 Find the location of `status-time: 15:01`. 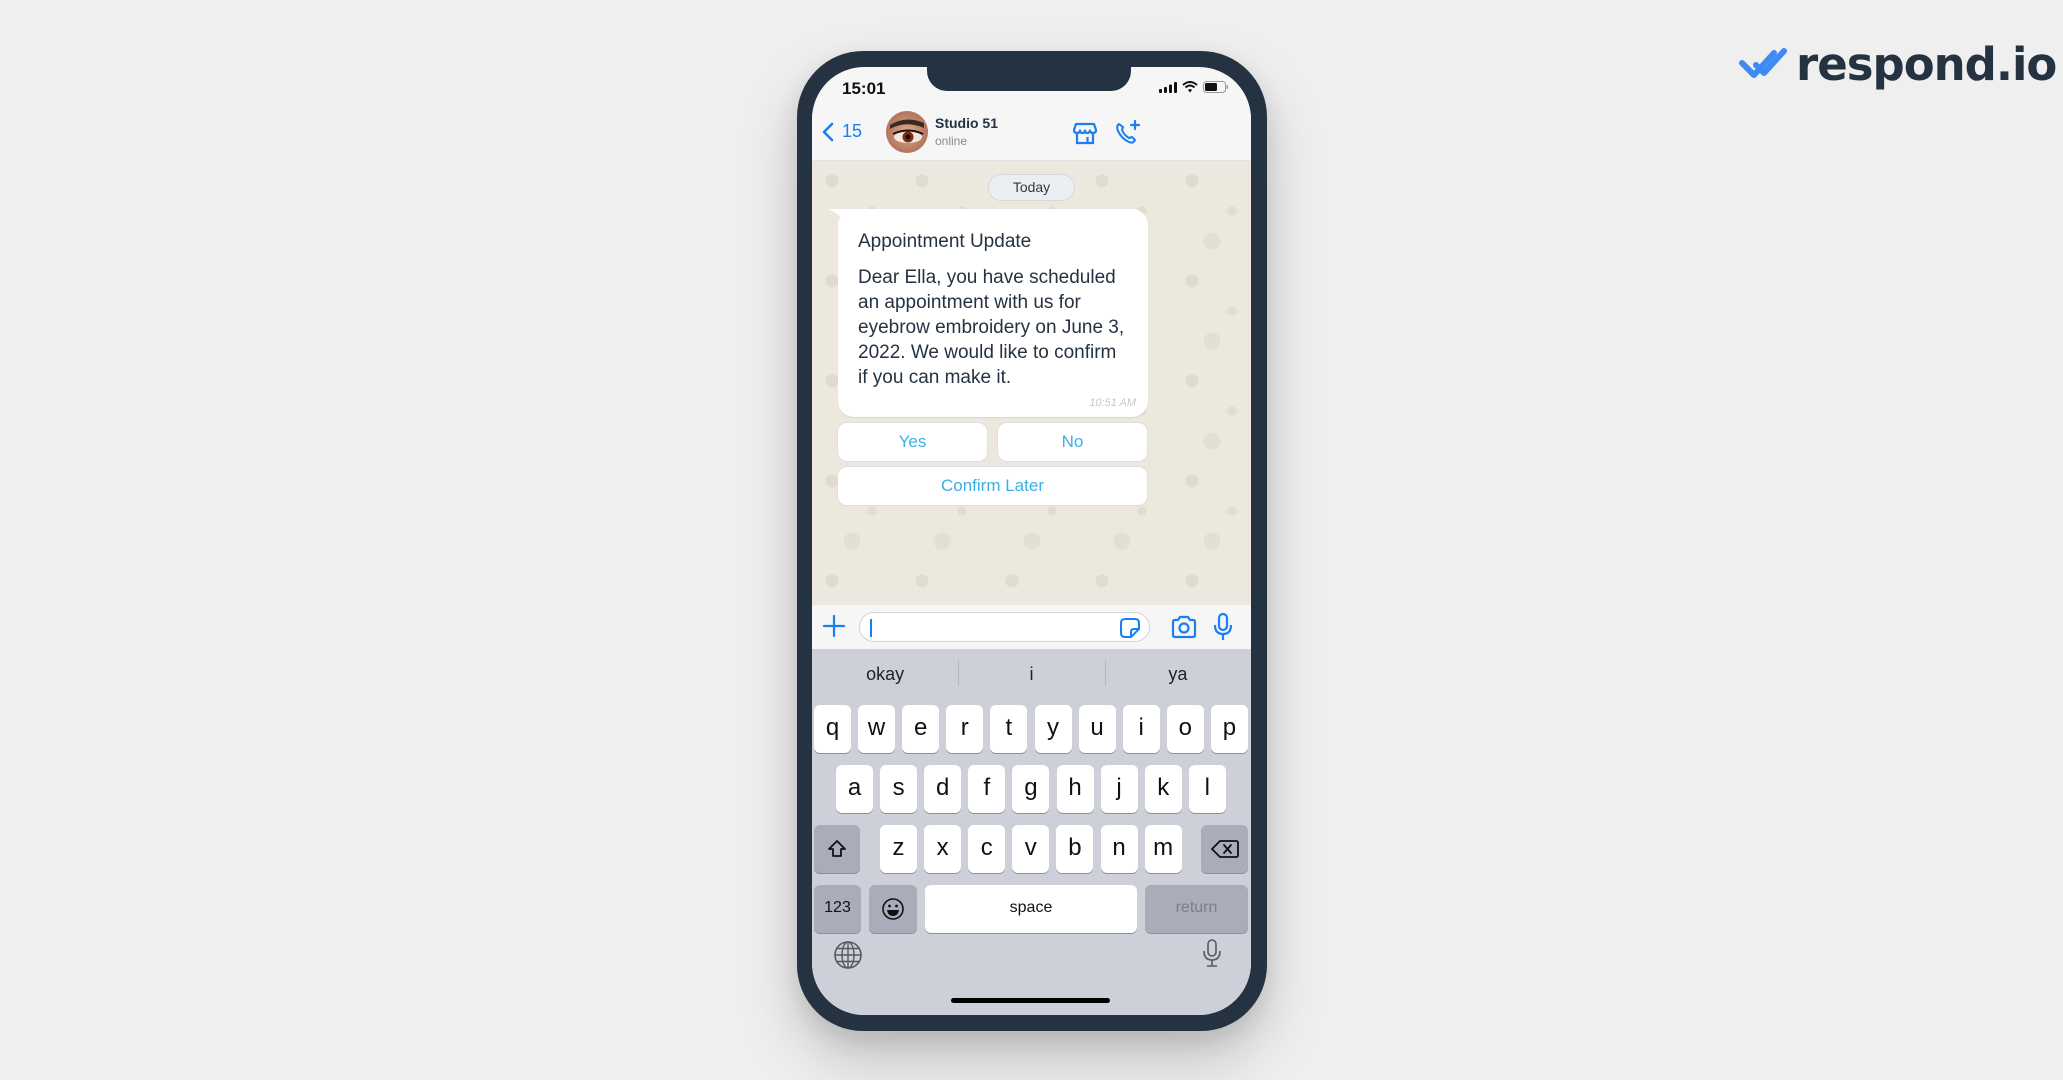

status-time: 15:01 is located at coordinates (864, 88).